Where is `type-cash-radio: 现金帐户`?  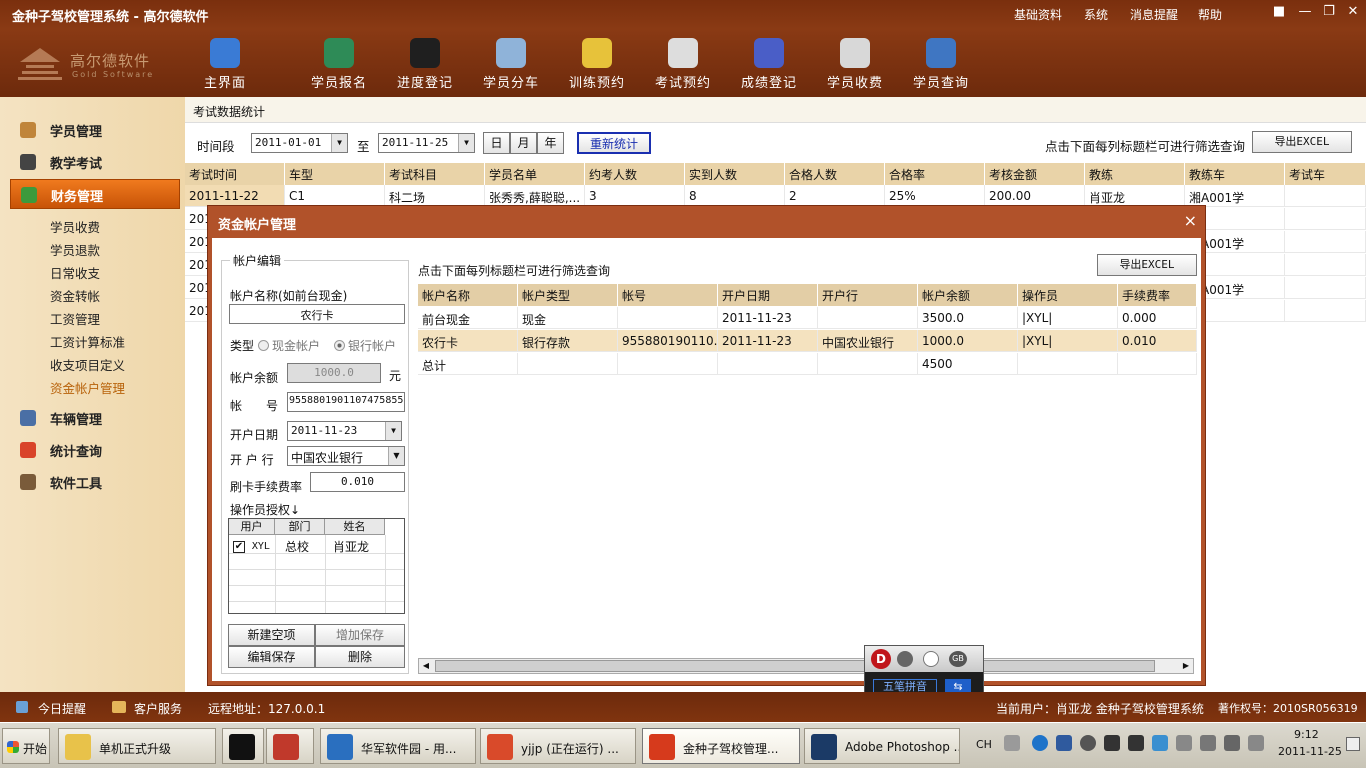
type-cash-radio: 现金帐户 is located at coordinates (289, 345).